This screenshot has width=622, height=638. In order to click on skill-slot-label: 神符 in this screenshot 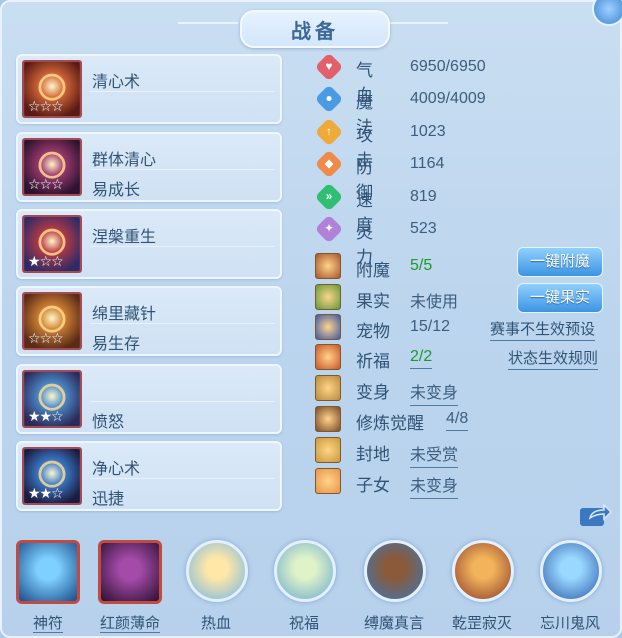, I will do `click(47, 624)`.